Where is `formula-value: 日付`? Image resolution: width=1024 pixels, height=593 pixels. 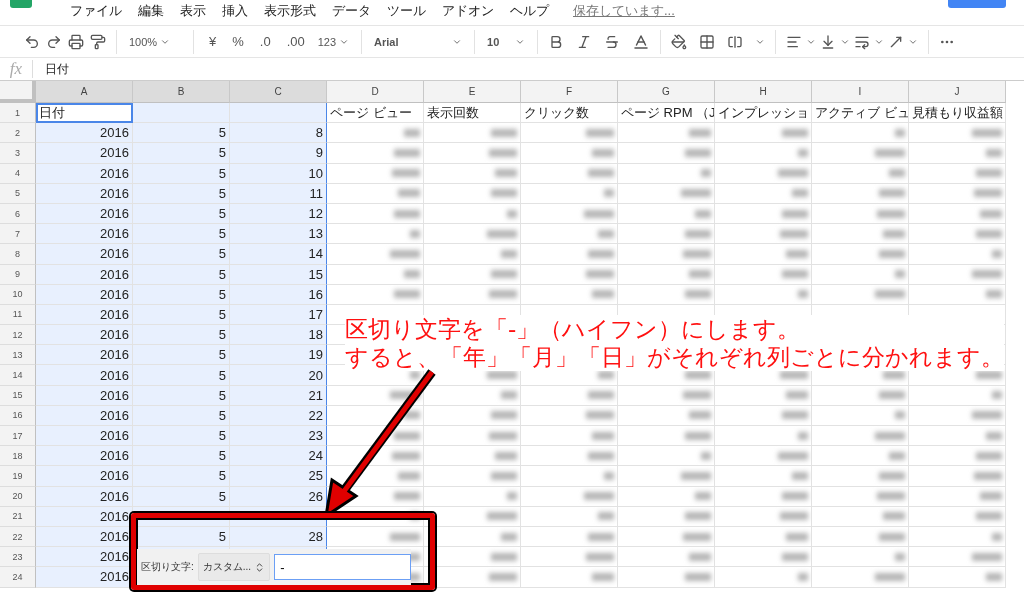 formula-value: 日付 is located at coordinates (51, 69).